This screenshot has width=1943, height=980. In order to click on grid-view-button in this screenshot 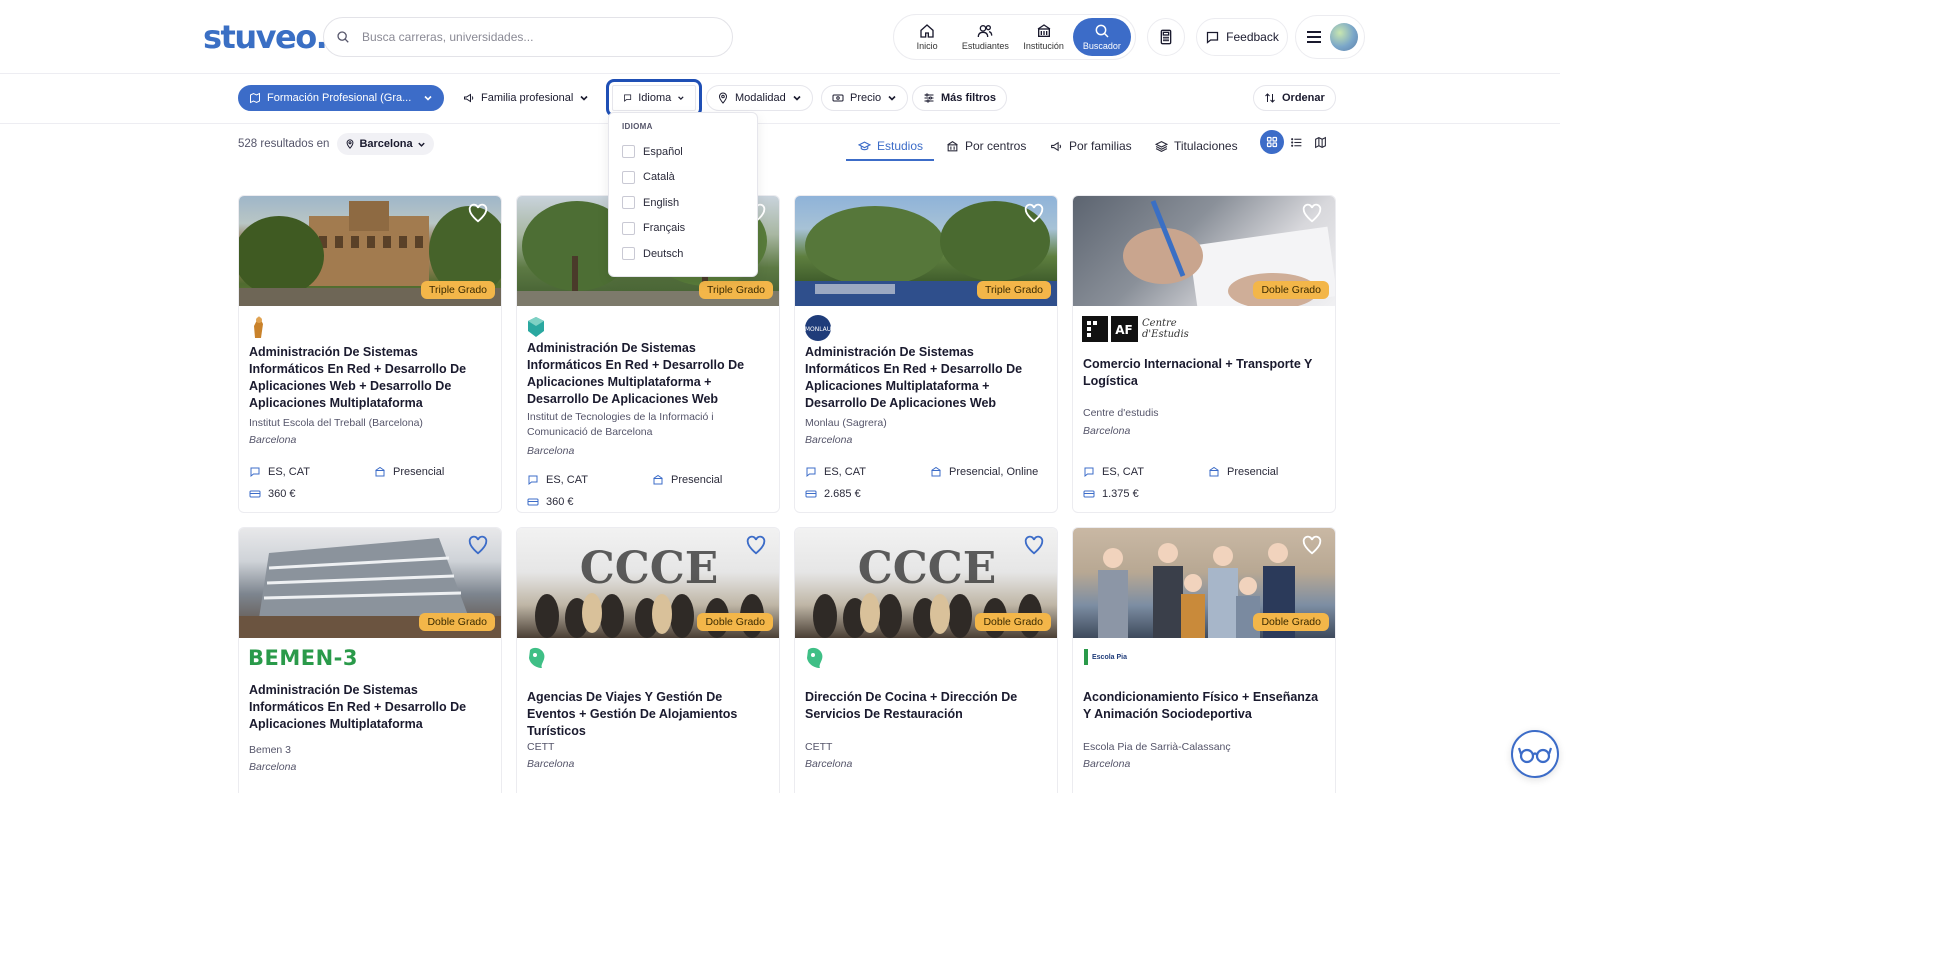, I will do `click(1272, 142)`.